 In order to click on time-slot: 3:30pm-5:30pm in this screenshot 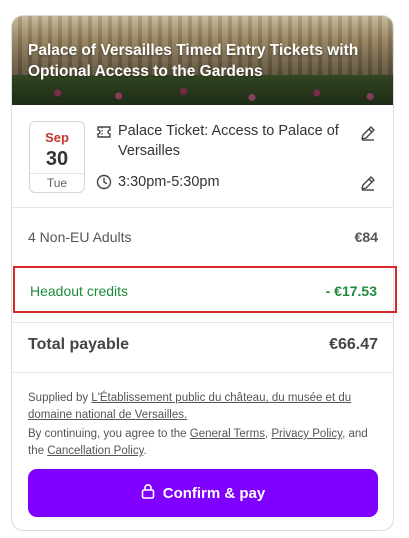, I will do `click(169, 182)`.